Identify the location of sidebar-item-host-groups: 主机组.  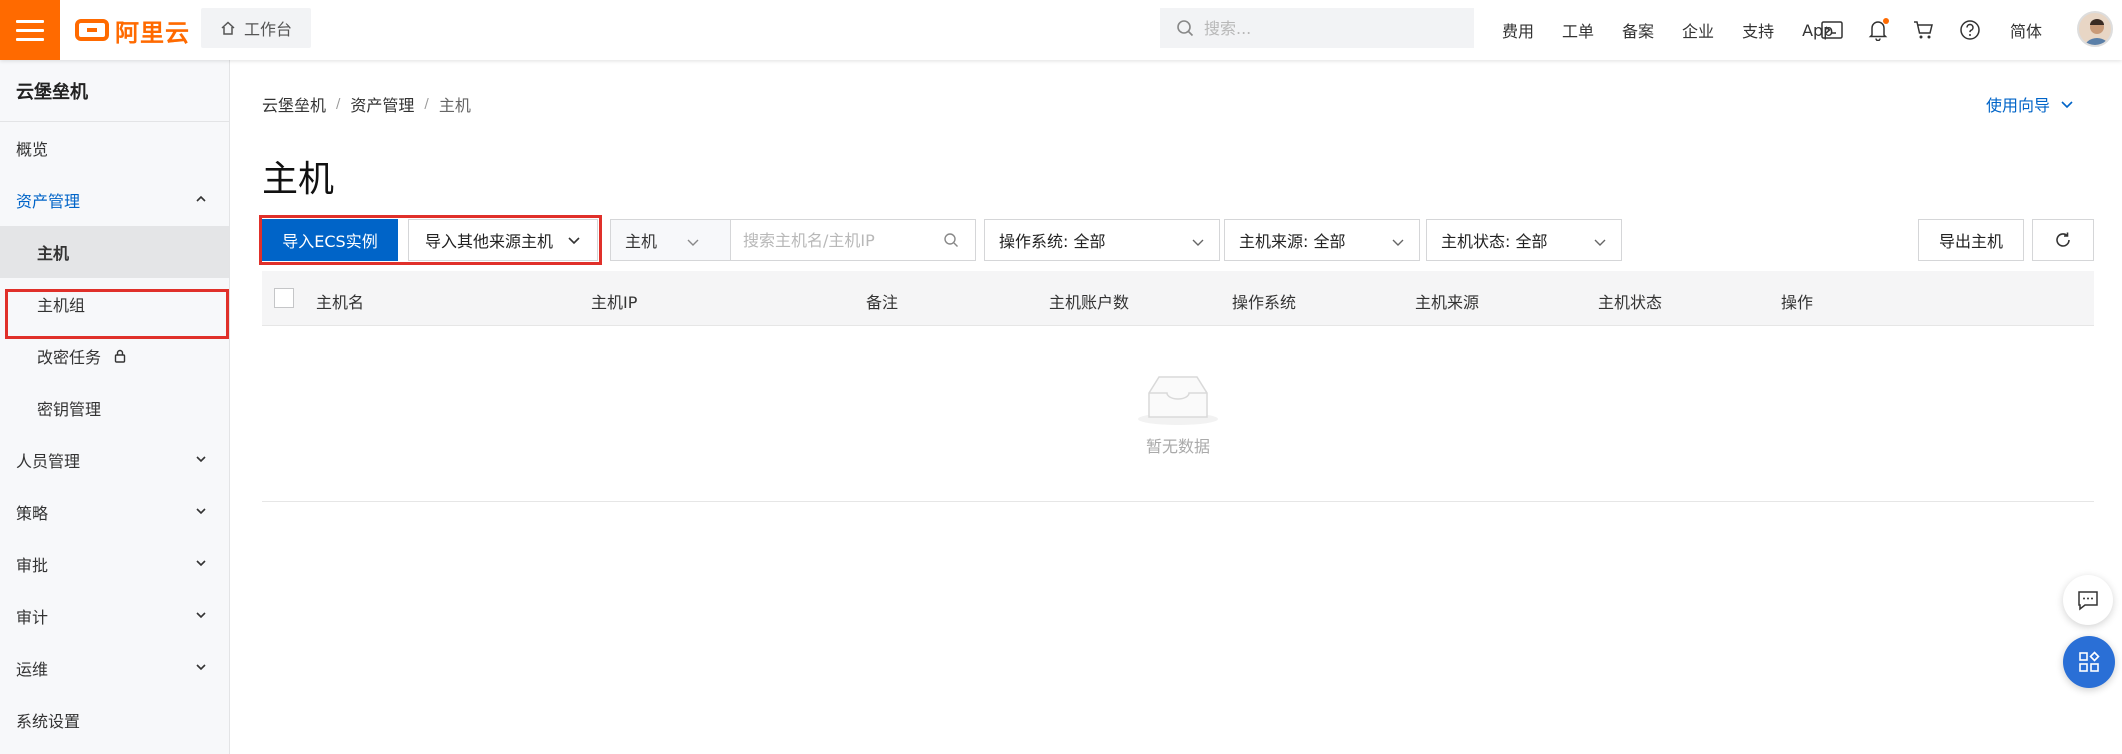
(114, 304).